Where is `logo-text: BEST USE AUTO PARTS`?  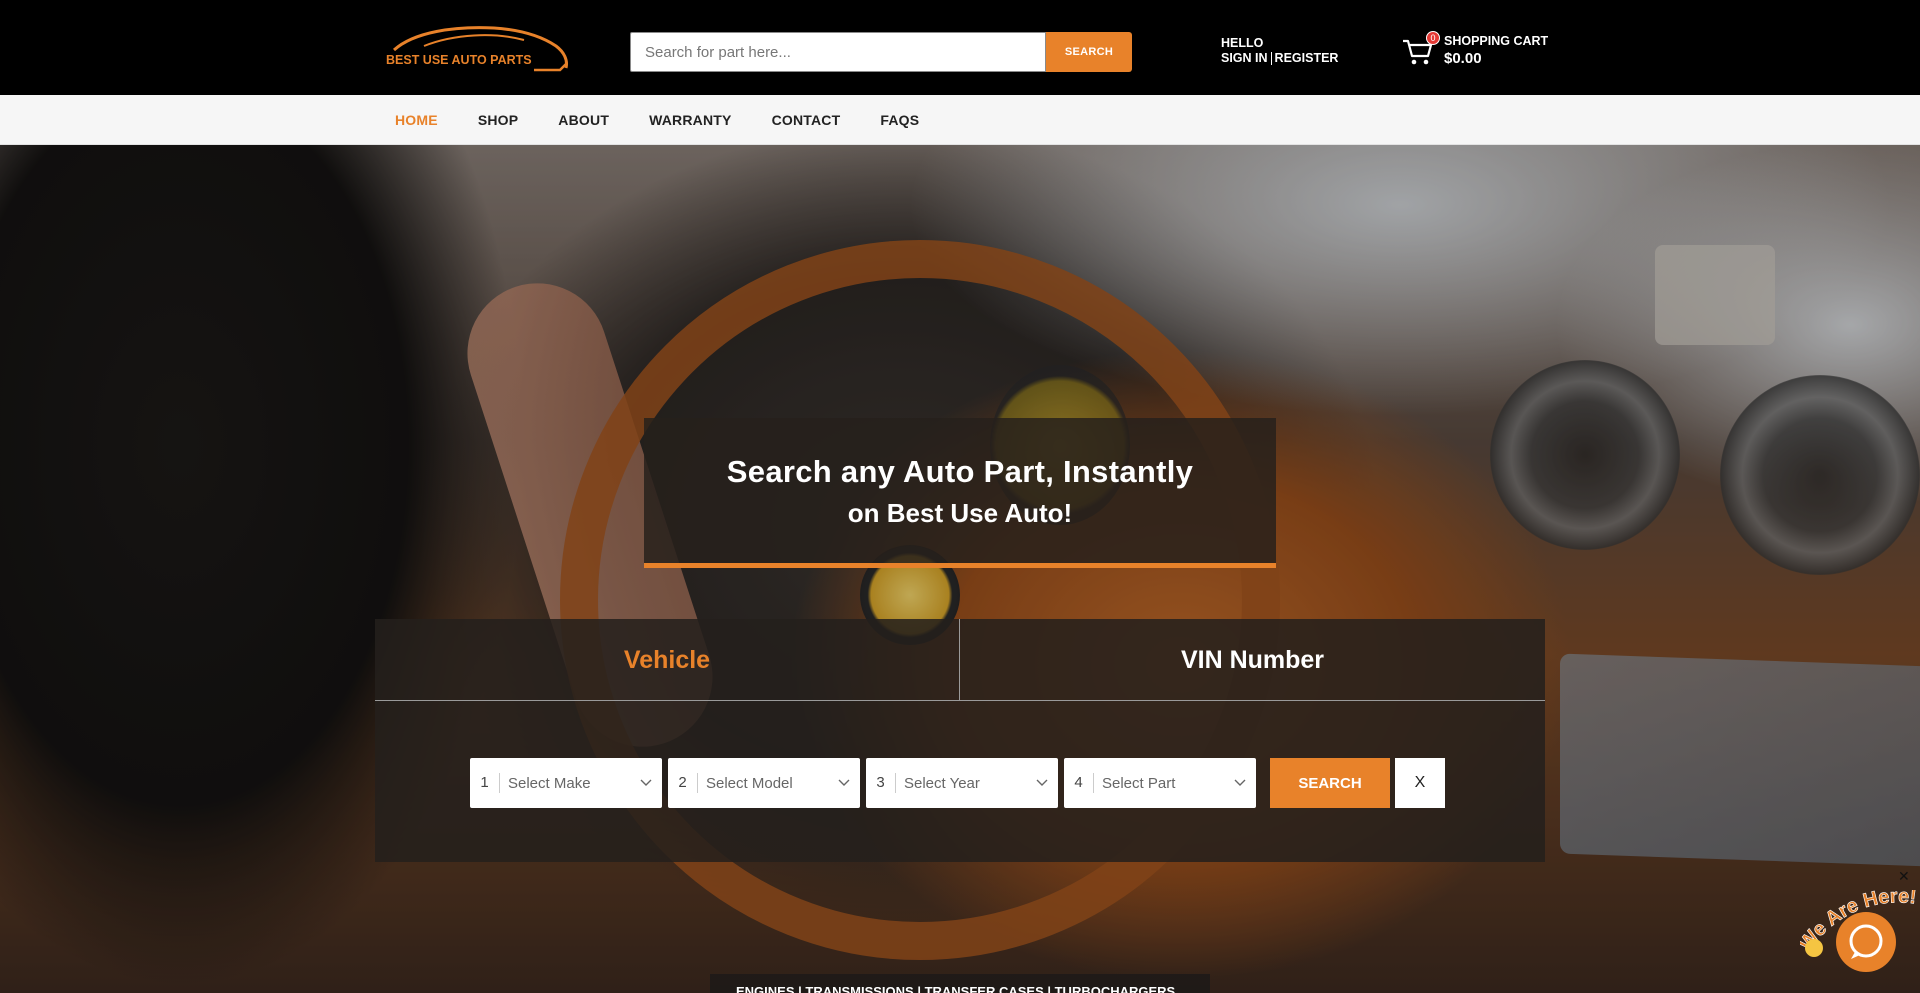 logo-text: BEST USE AUTO PARTS is located at coordinates (459, 60).